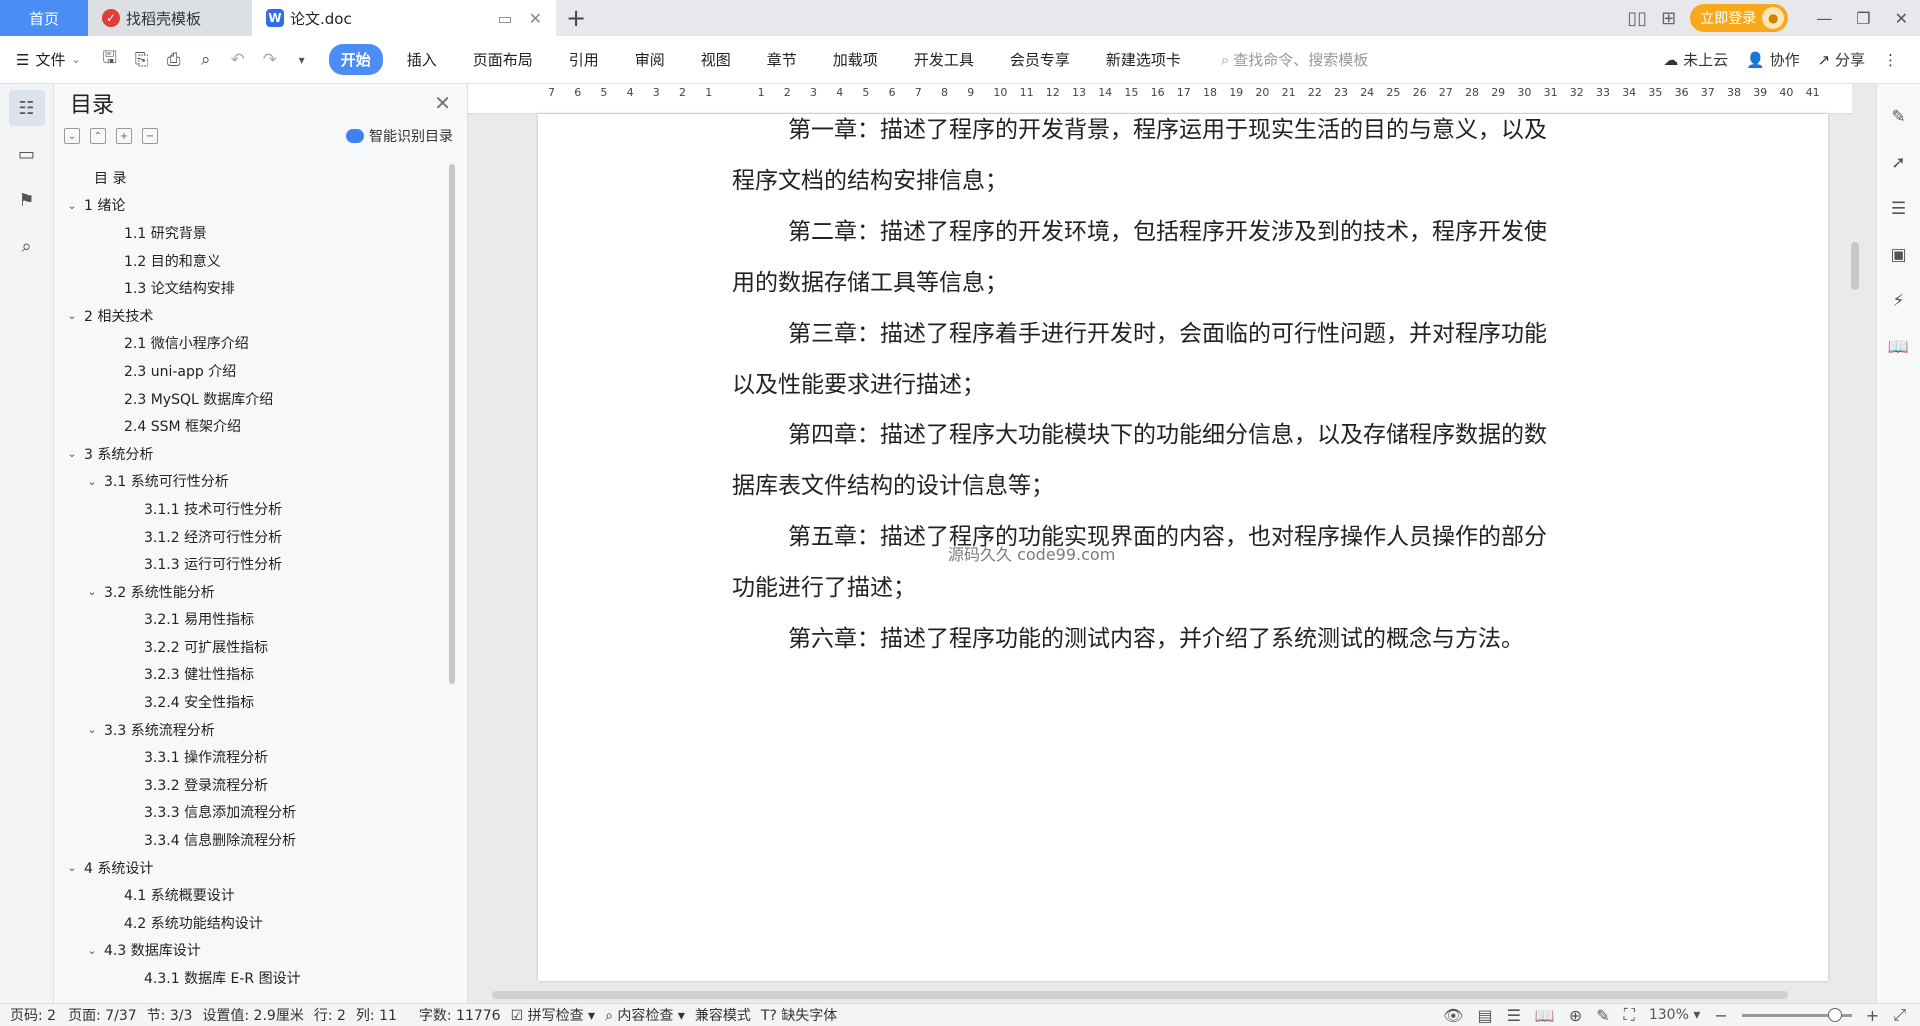 The image size is (1920, 1026). Describe the element at coordinates (1872, 1015) in the screenshot. I see `zoom-in-icon: +` at that location.